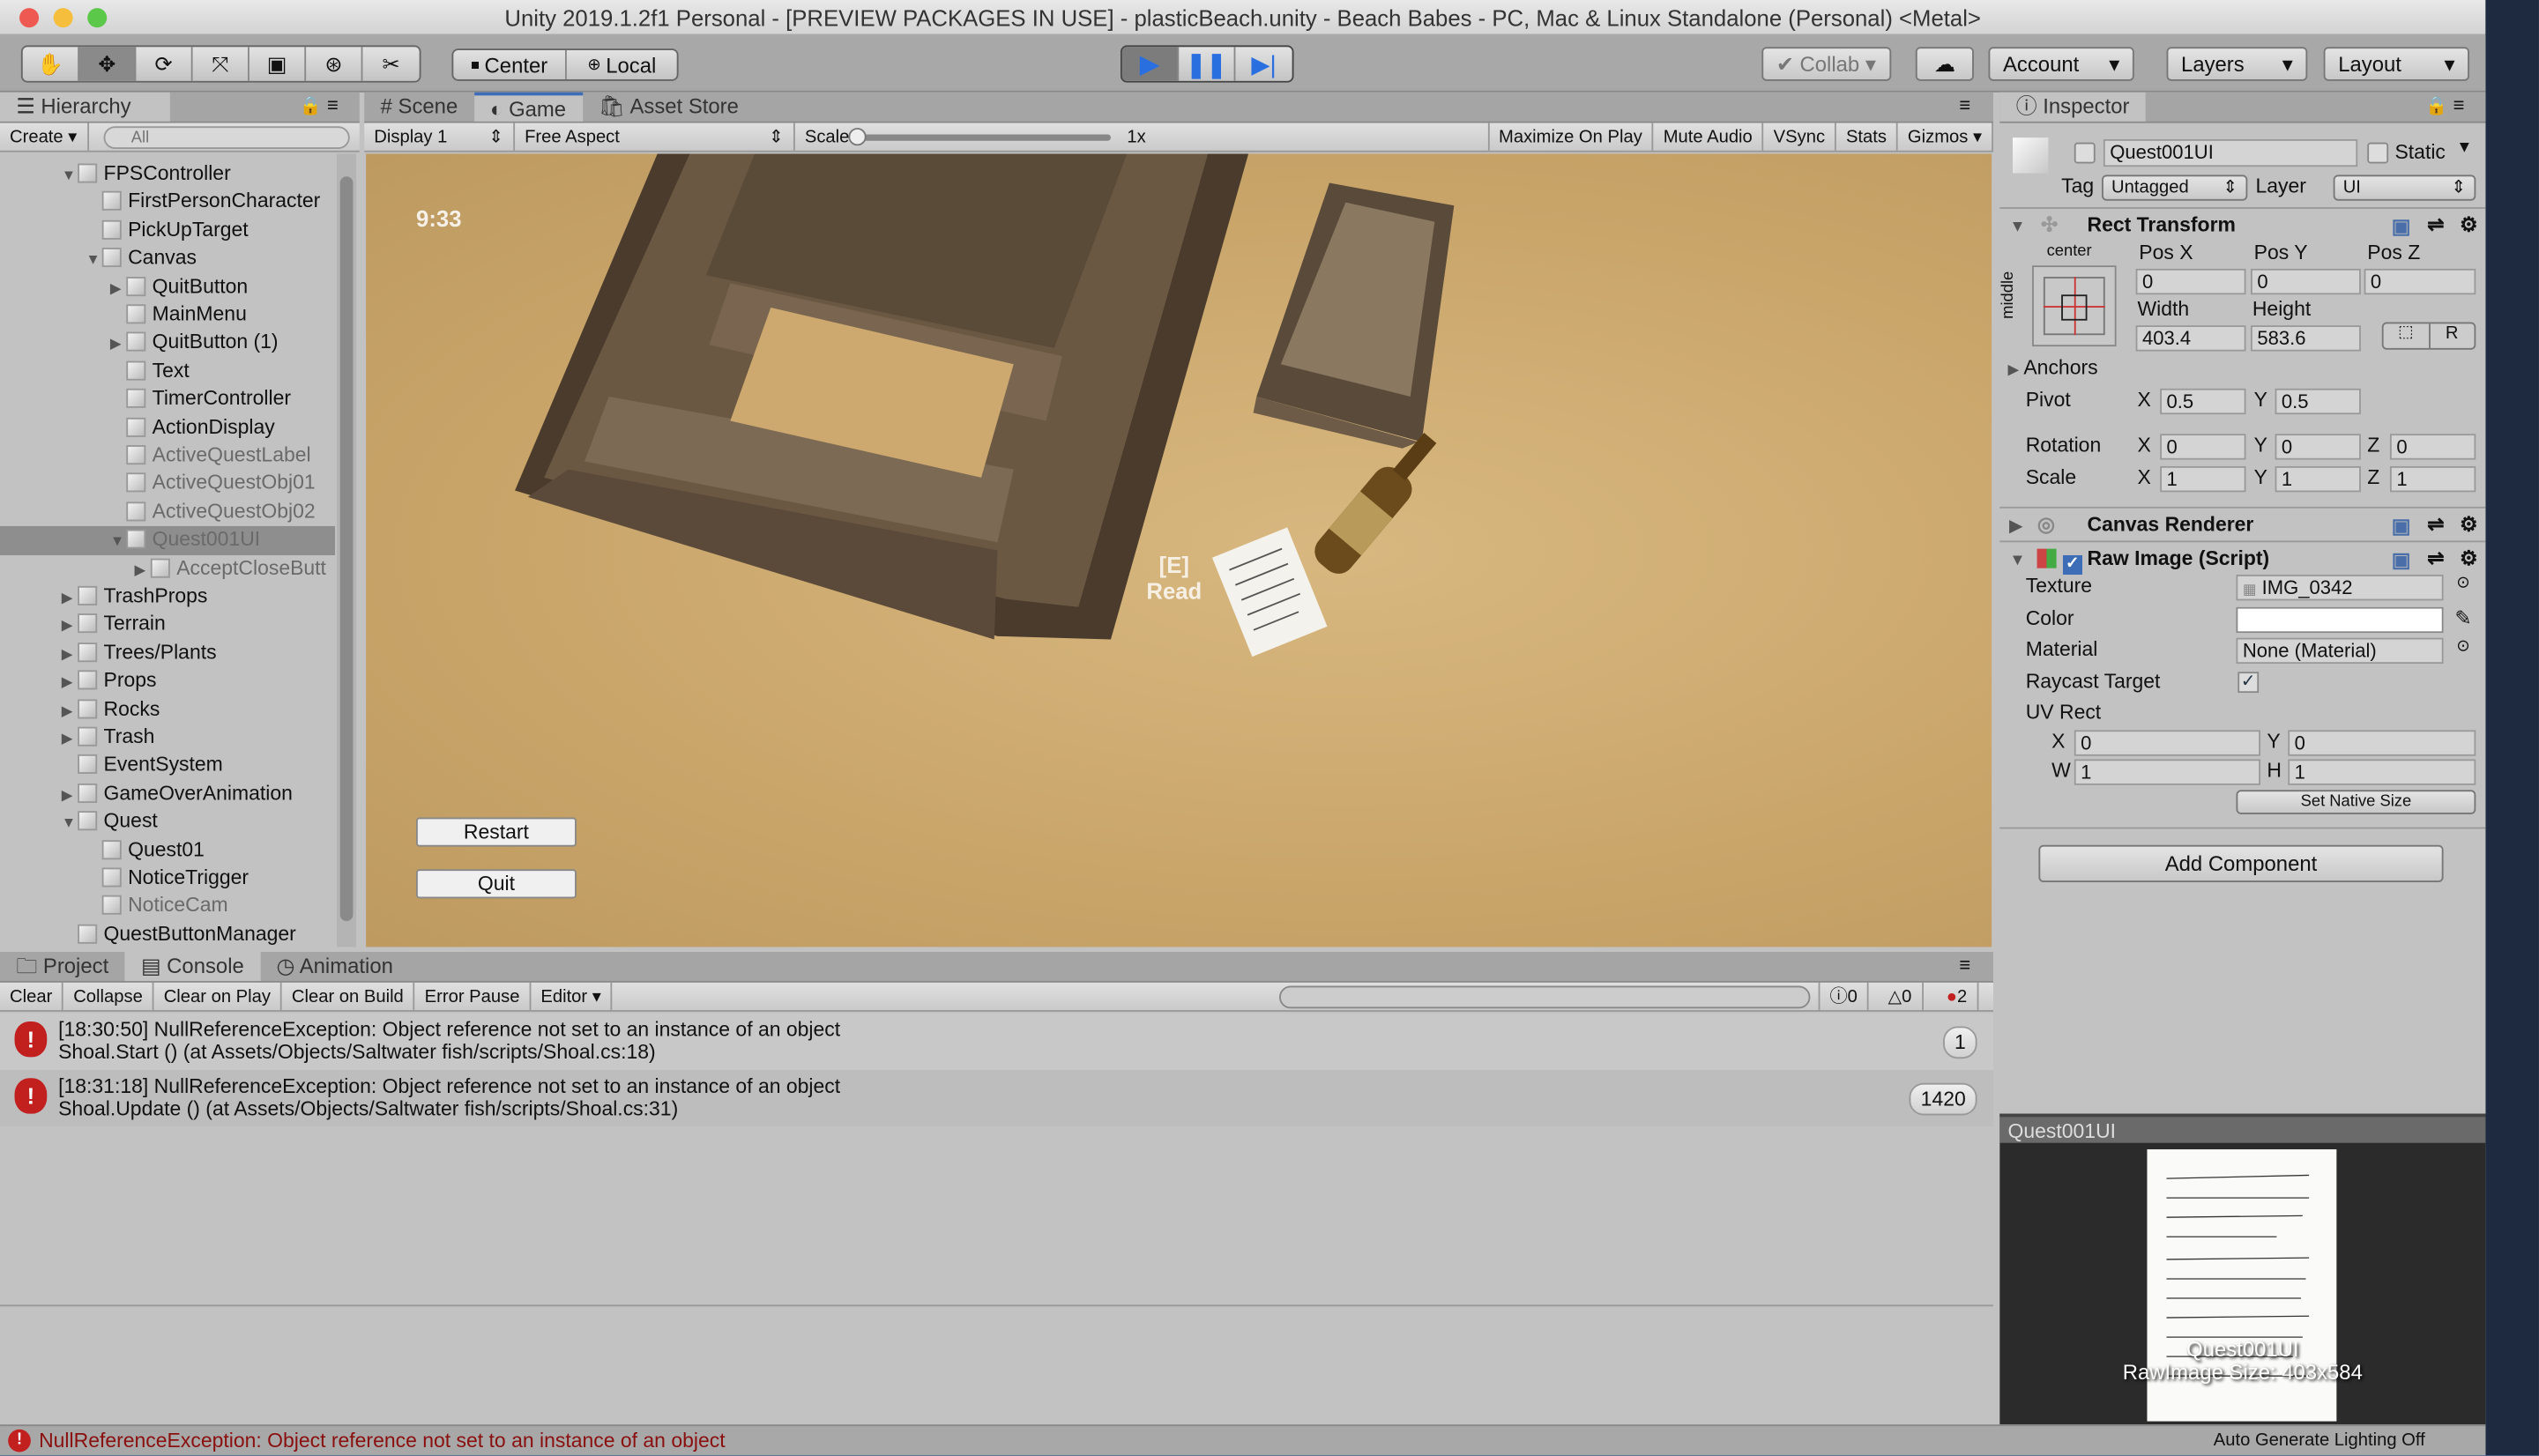 The image size is (2539, 1456). Describe the element at coordinates (997, 1305) in the screenshot. I see `console-detail-divider` at that location.